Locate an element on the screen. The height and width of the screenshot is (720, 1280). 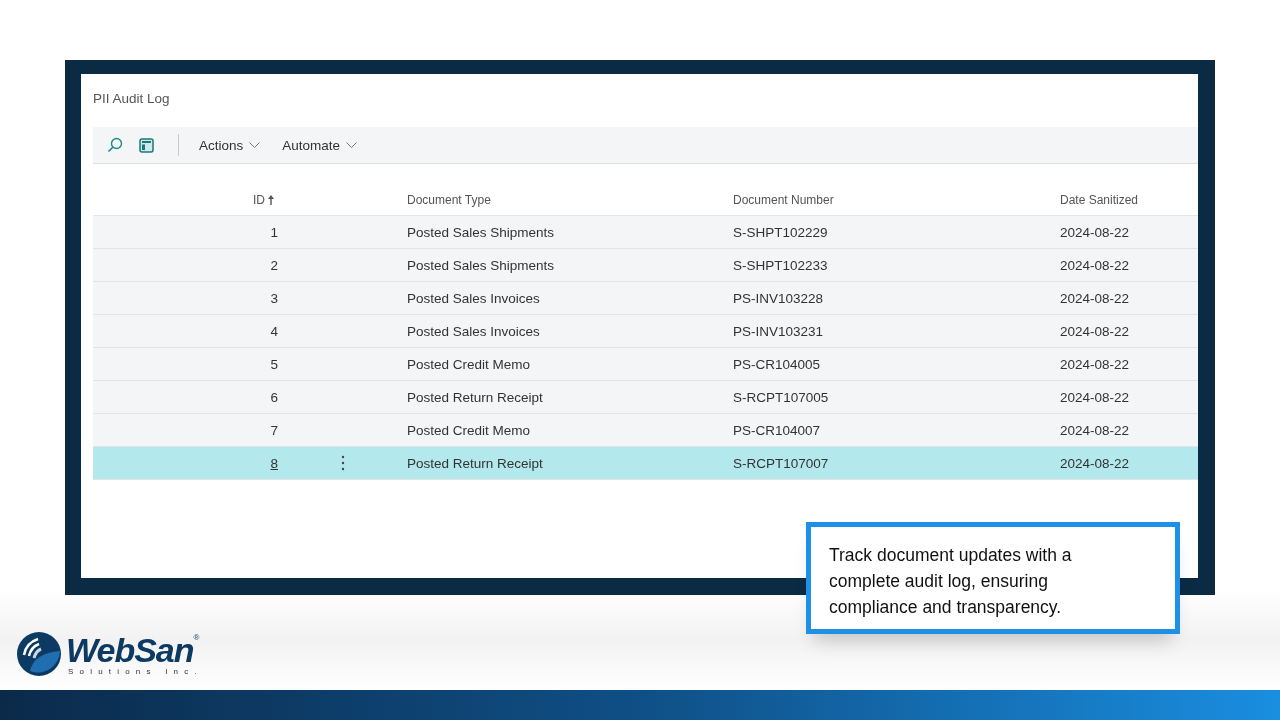
table-cell: S-SHPT102229 is located at coordinates (780, 232).